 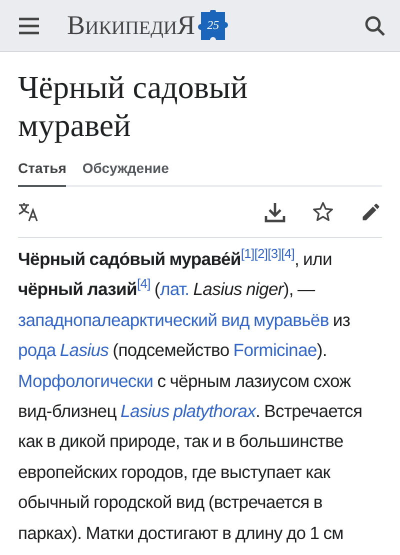 I want to click on reference-link: [3], so click(x=275, y=254).